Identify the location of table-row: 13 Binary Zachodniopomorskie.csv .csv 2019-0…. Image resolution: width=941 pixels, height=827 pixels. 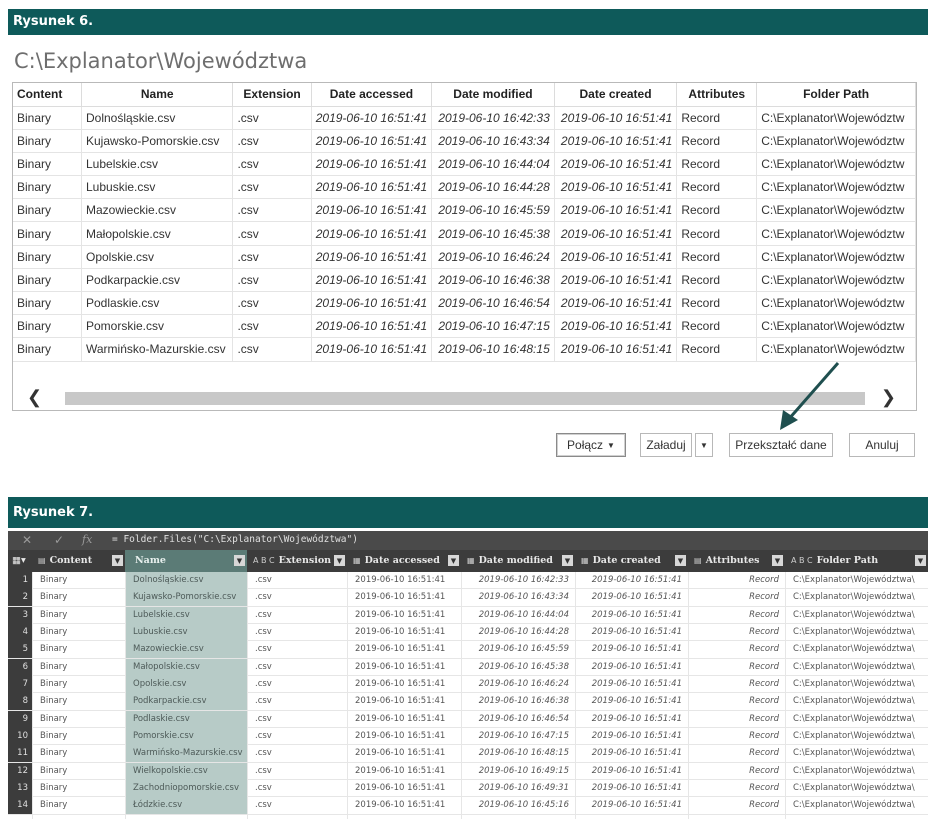
(468, 789).